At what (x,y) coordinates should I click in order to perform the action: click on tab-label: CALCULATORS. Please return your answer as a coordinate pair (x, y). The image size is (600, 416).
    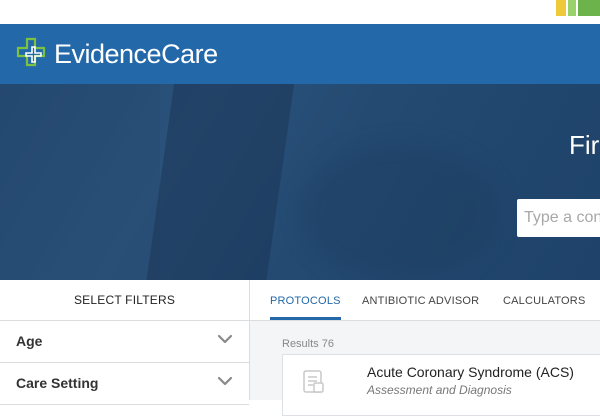
    Looking at the image, I should click on (544, 301).